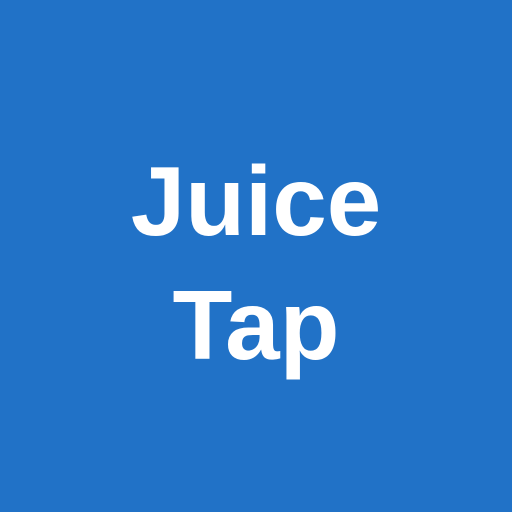 The image size is (512, 512). Describe the element at coordinates (256, 325) in the screenshot. I see `app-title-line-2: Tap` at that location.